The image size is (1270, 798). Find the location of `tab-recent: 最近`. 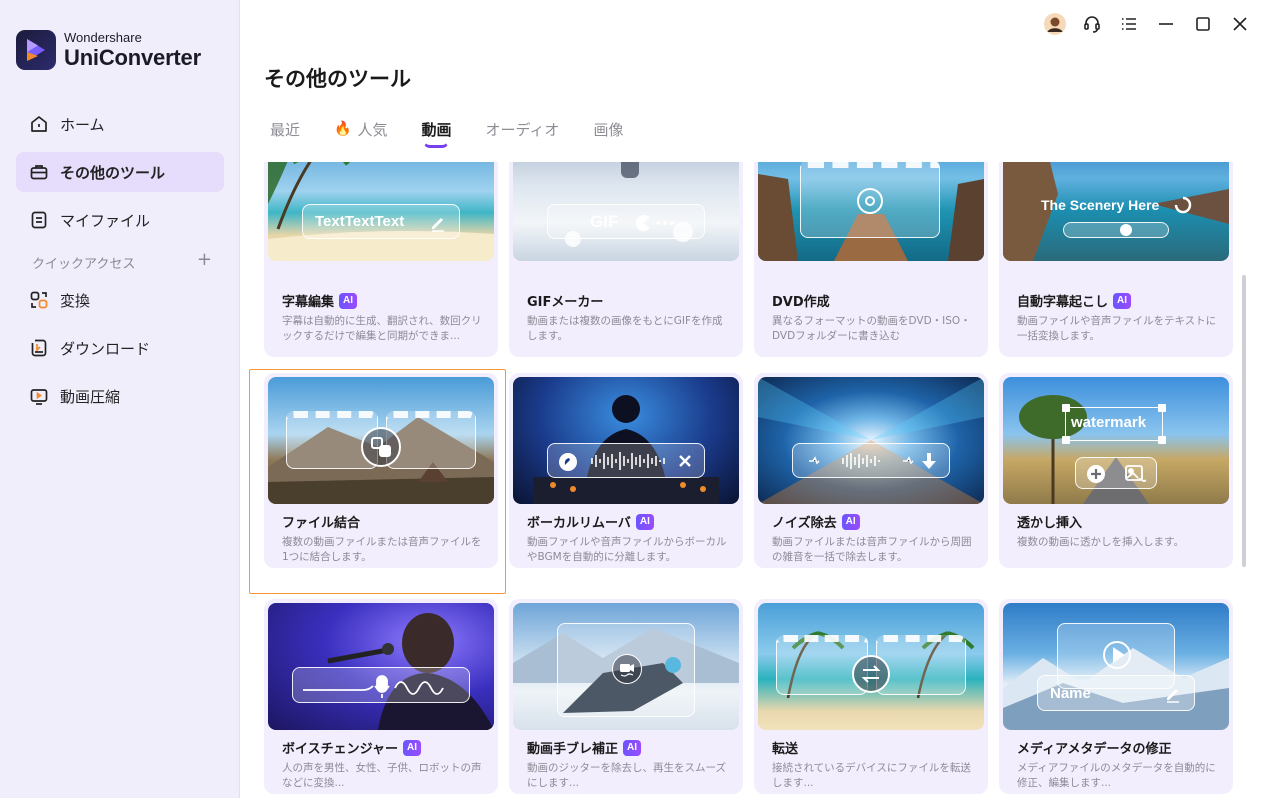

tab-recent: 最近 is located at coordinates (285, 129).